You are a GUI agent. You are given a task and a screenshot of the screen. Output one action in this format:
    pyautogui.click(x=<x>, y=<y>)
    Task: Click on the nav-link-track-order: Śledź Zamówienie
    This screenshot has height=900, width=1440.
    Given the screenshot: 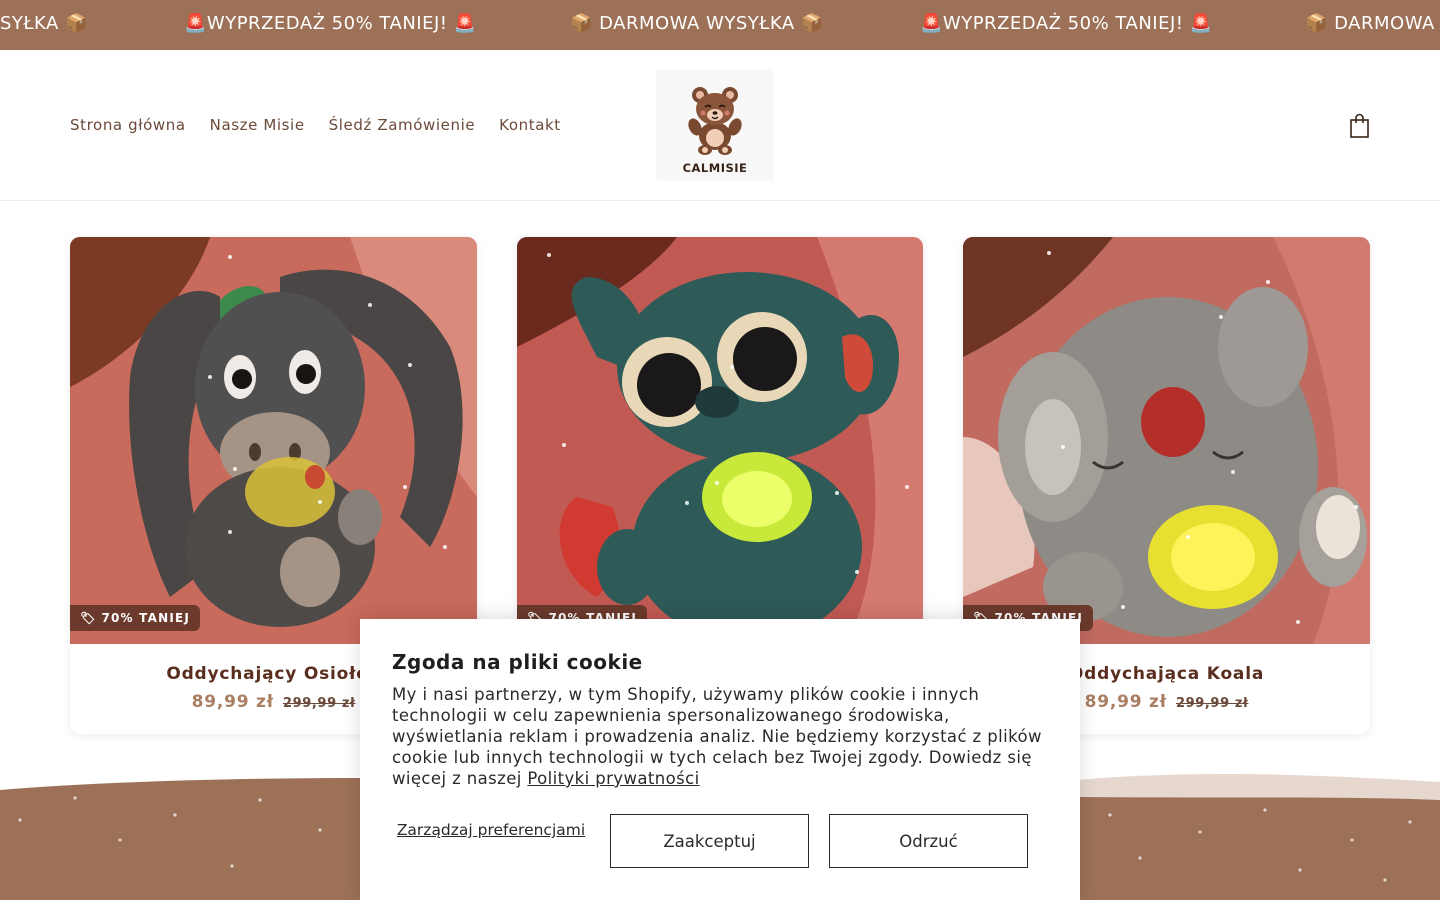 What is the action you would take?
    pyautogui.click(x=402, y=125)
    